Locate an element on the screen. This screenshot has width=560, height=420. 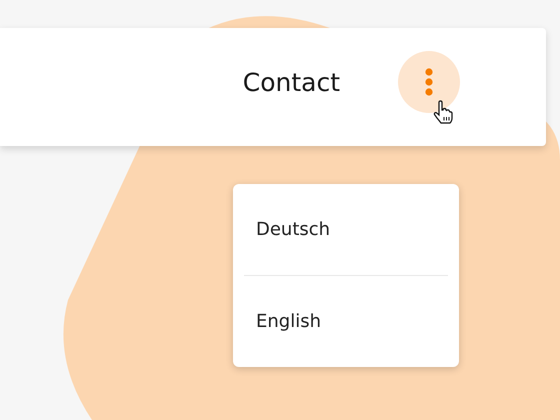
menu-item: Deutsch is located at coordinates (346, 229).